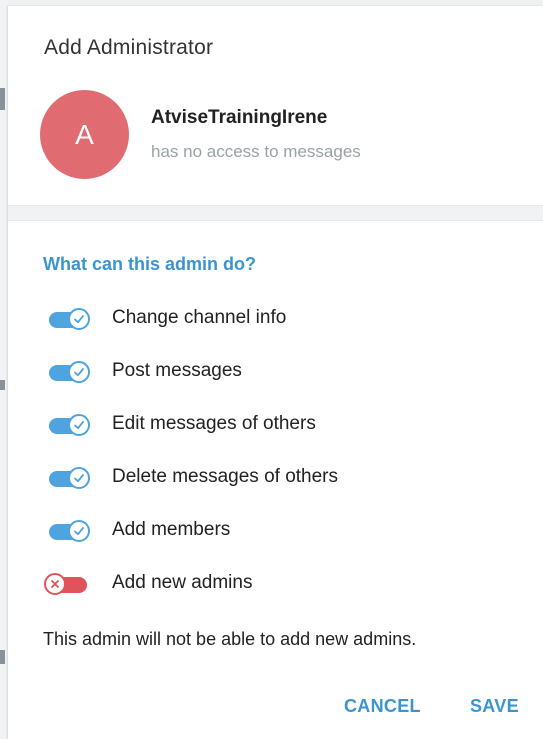  Describe the element at coordinates (275, 213) in the screenshot. I see `section-divider` at that location.